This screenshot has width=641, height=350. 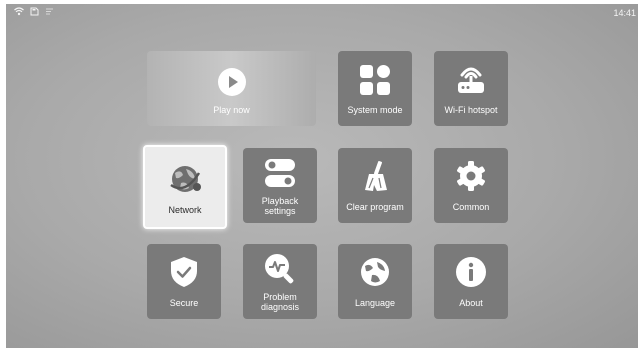 I want to click on grid-icon, so click(x=375, y=80).